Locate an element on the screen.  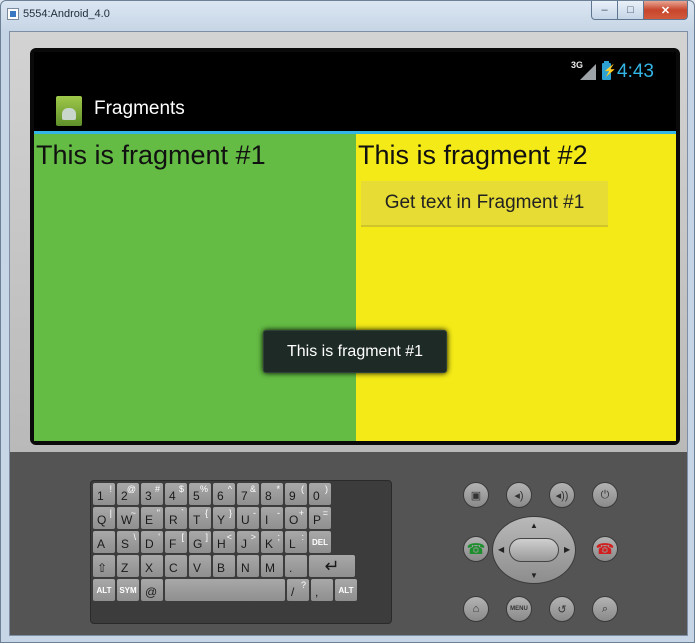
key: 5% is located at coordinates (200, 494).